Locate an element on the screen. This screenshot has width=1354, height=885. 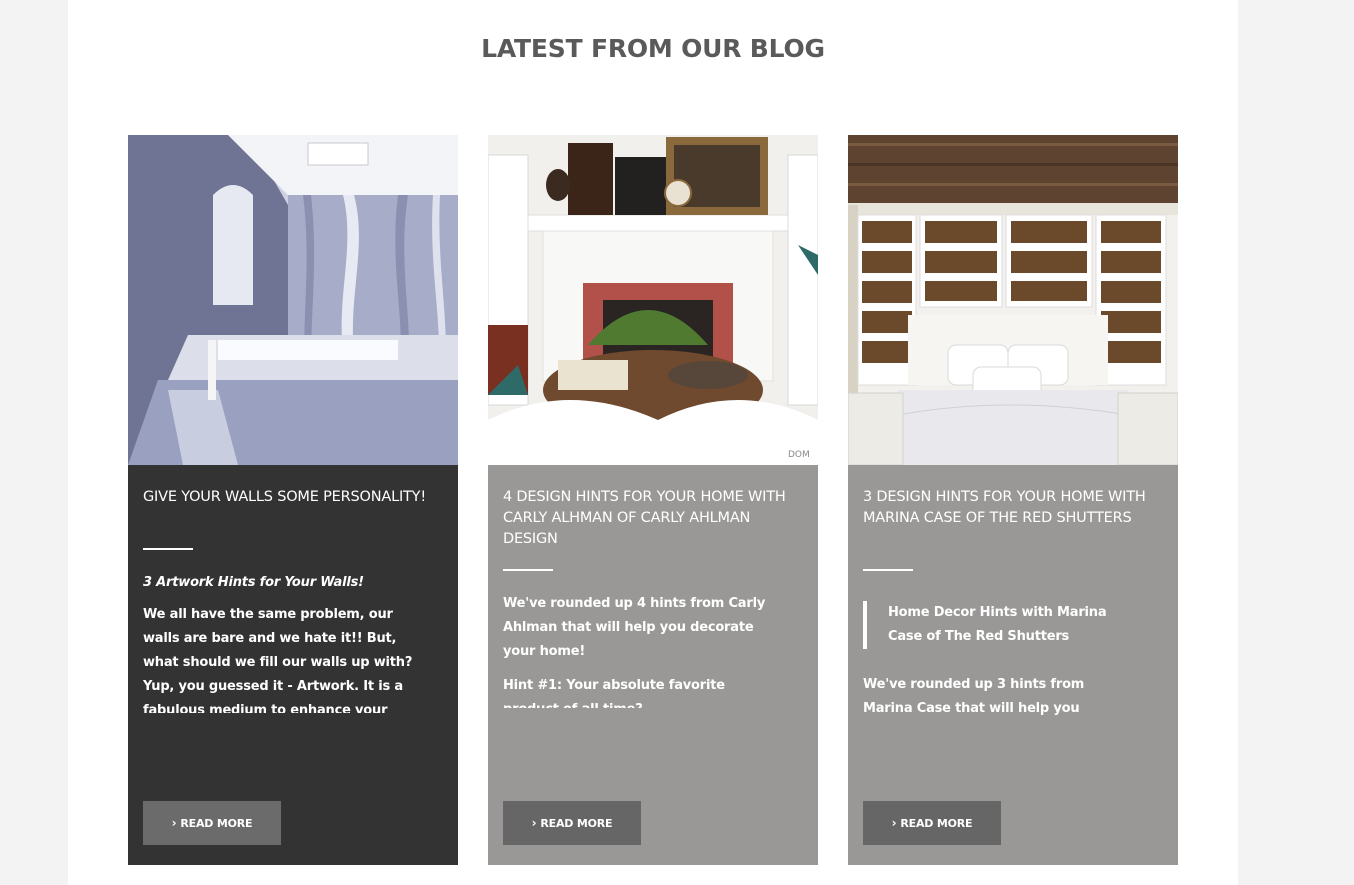
post-image-bathroom is located at coordinates (293, 300).